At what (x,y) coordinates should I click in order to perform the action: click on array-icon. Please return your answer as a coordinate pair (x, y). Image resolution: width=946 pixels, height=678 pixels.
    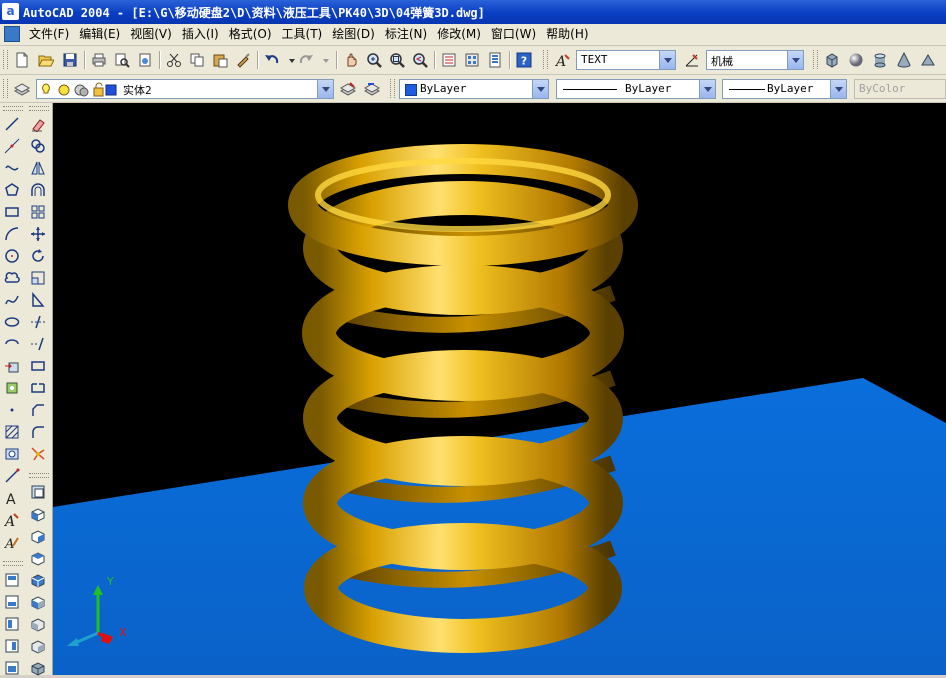
    Looking at the image, I should click on (38, 212).